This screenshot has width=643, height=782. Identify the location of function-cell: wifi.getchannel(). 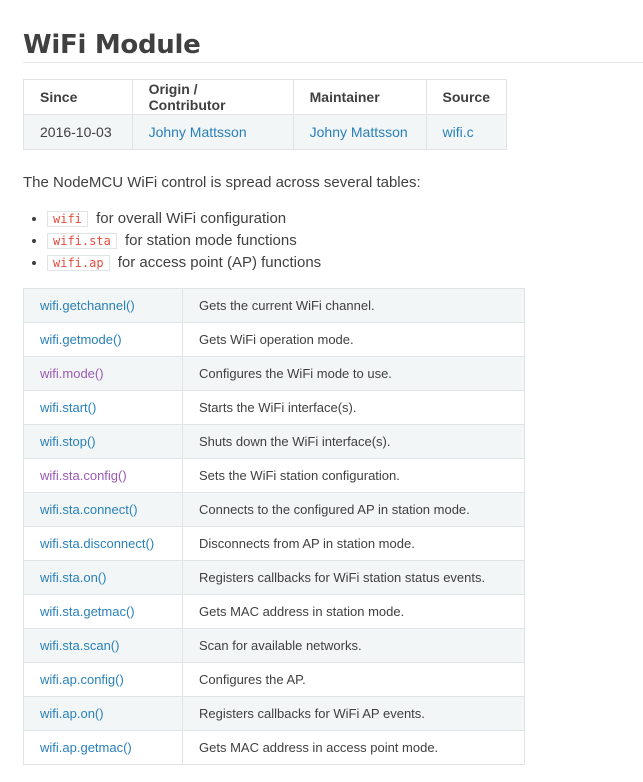
(103, 305).